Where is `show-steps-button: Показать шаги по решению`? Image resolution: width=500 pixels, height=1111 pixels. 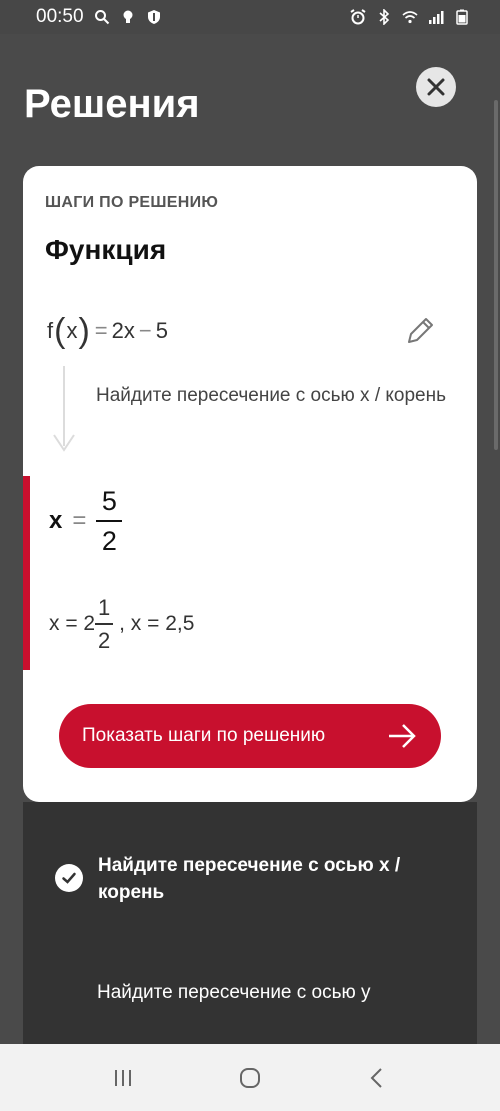 show-steps-button: Показать шаги по решению is located at coordinates (250, 736).